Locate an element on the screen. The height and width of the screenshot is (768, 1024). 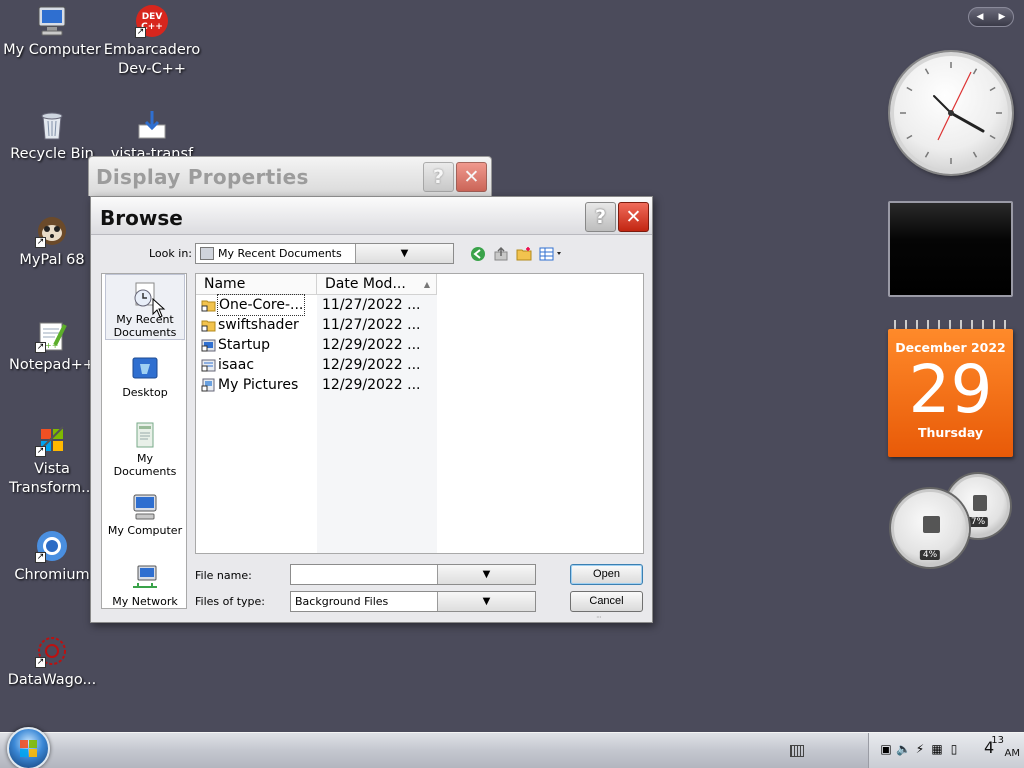
display-properties-title: Display Properties is located at coordinates (202, 177).